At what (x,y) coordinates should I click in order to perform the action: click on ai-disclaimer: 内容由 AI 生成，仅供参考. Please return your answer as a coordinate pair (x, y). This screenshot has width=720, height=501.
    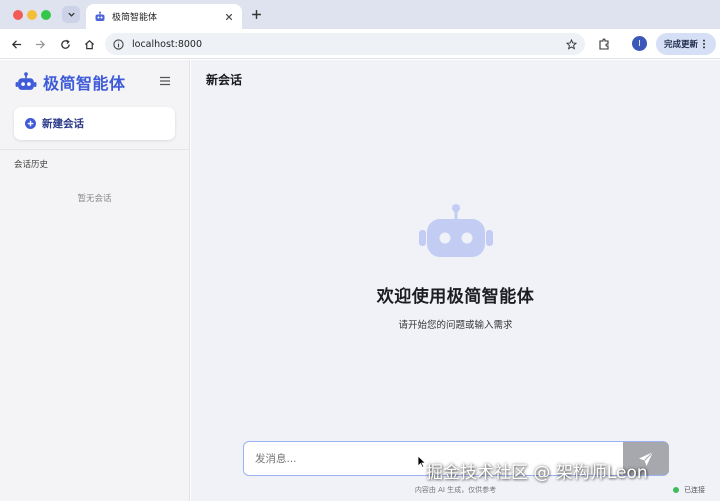
    Looking at the image, I should click on (455, 490).